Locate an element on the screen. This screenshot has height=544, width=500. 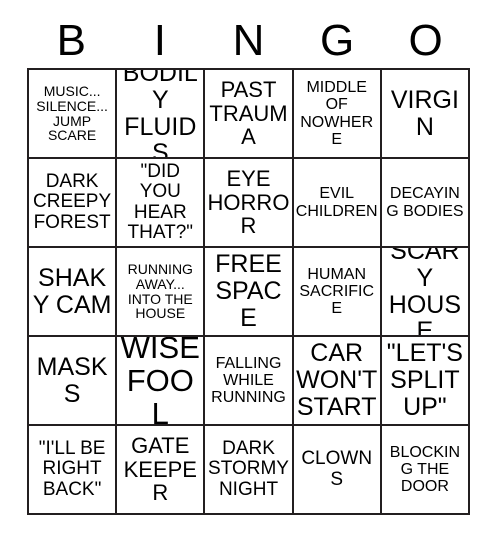
bingo-cell-label: BLOCKING THE DOOR is located at coordinates (425, 469).